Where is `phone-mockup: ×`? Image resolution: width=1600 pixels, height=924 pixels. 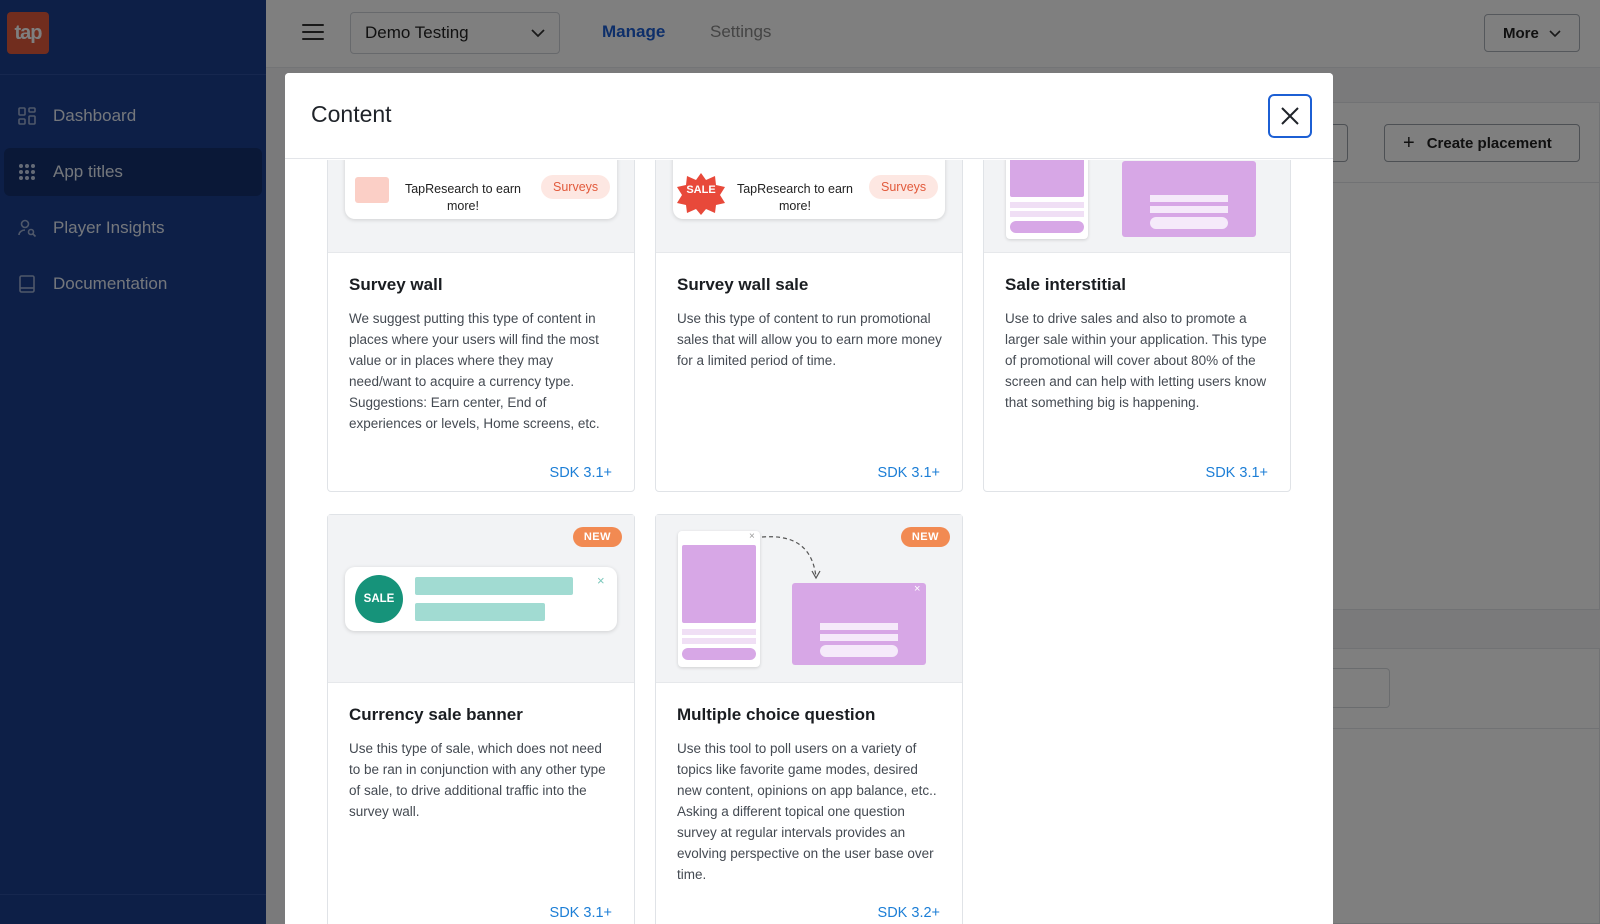 phone-mockup: × is located at coordinates (719, 599).